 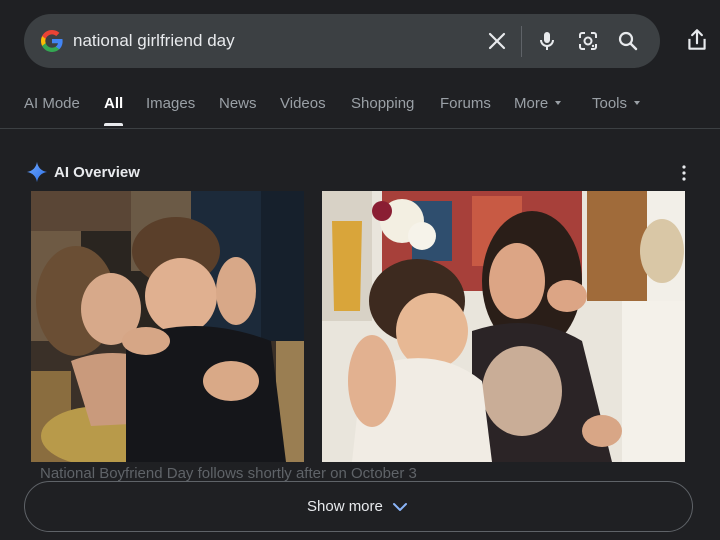 What do you see at coordinates (684, 173) in the screenshot?
I see `more-options-icon` at bounding box center [684, 173].